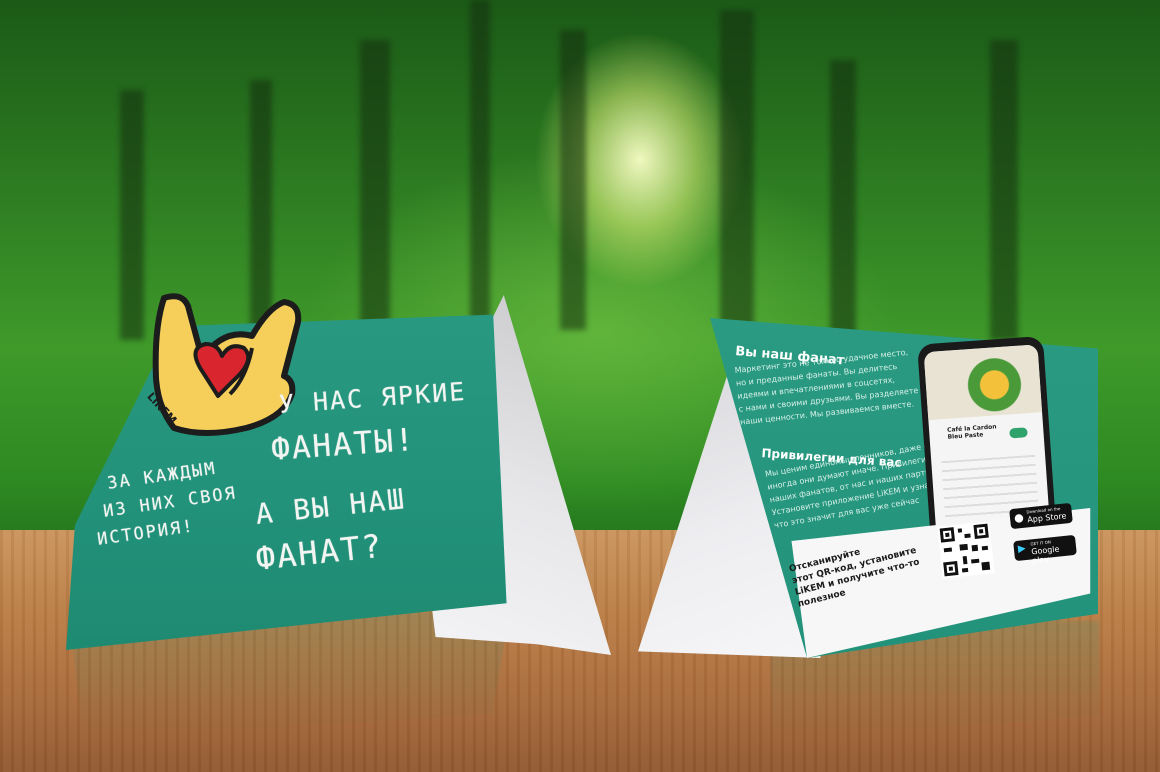  What do you see at coordinates (966, 550) in the screenshot?
I see `qr-code-icon` at bounding box center [966, 550].